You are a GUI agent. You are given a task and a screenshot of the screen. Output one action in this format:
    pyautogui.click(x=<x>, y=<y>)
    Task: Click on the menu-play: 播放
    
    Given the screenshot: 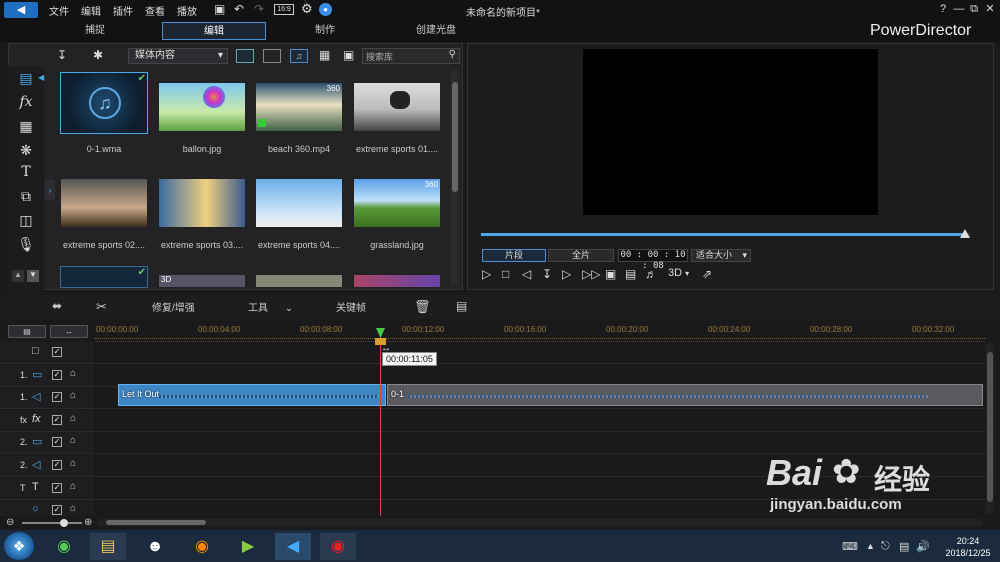 What is the action you would take?
    pyautogui.click(x=187, y=10)
    